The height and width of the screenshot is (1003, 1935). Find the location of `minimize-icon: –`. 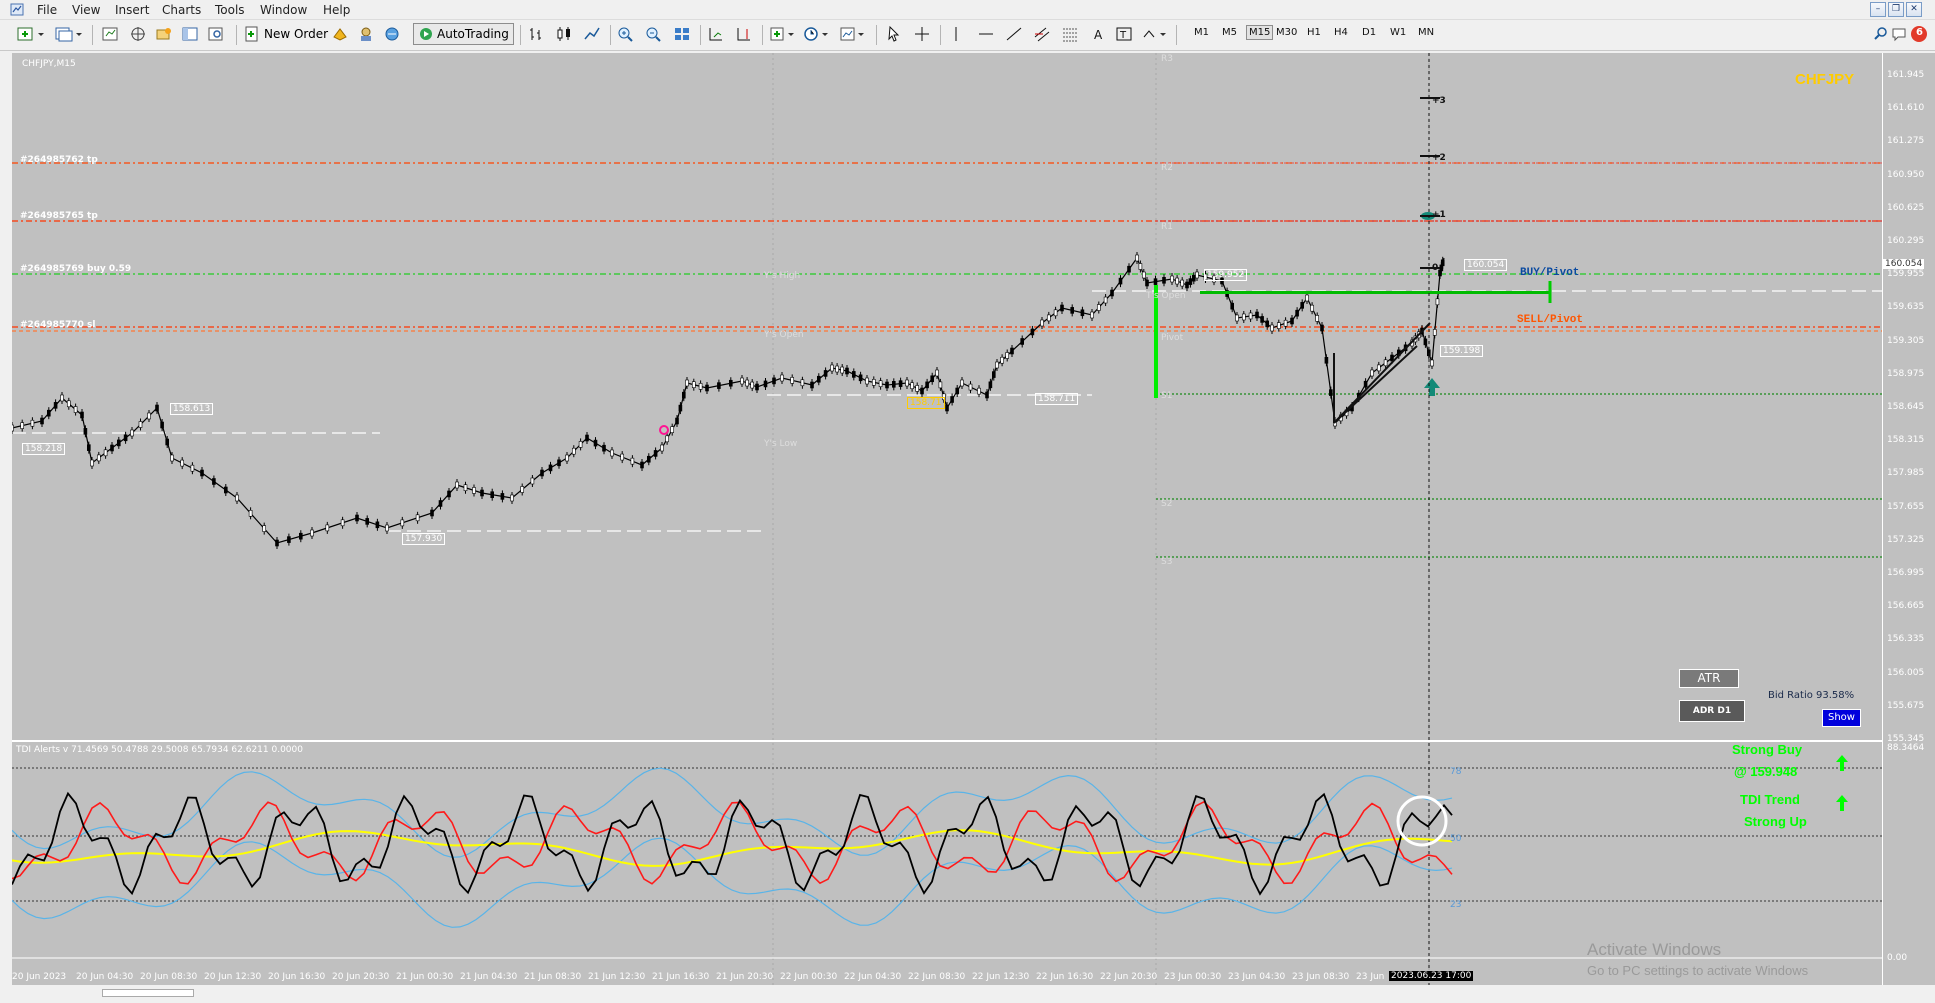

minimize-icon: – is located at coordinates (1878, 9).